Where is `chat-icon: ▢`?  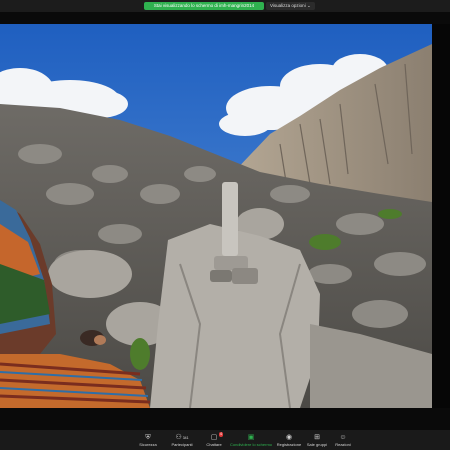
chat-icon: ▢ is located at coordinates (214, 437).